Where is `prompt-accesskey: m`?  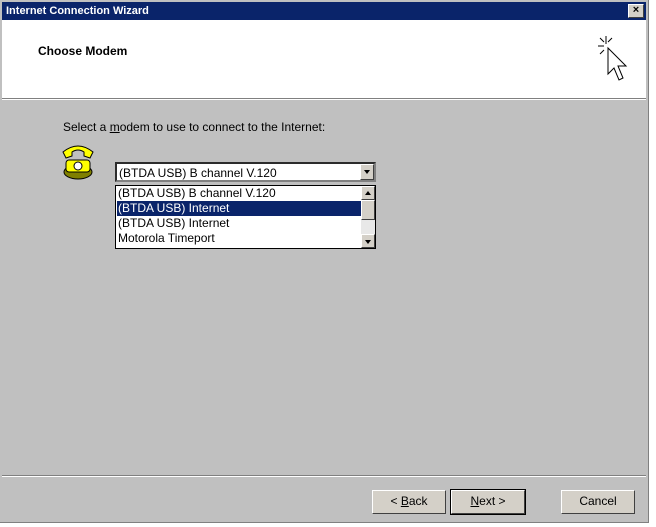 prompt-accesskey: m is located at coordinates (114, 127).